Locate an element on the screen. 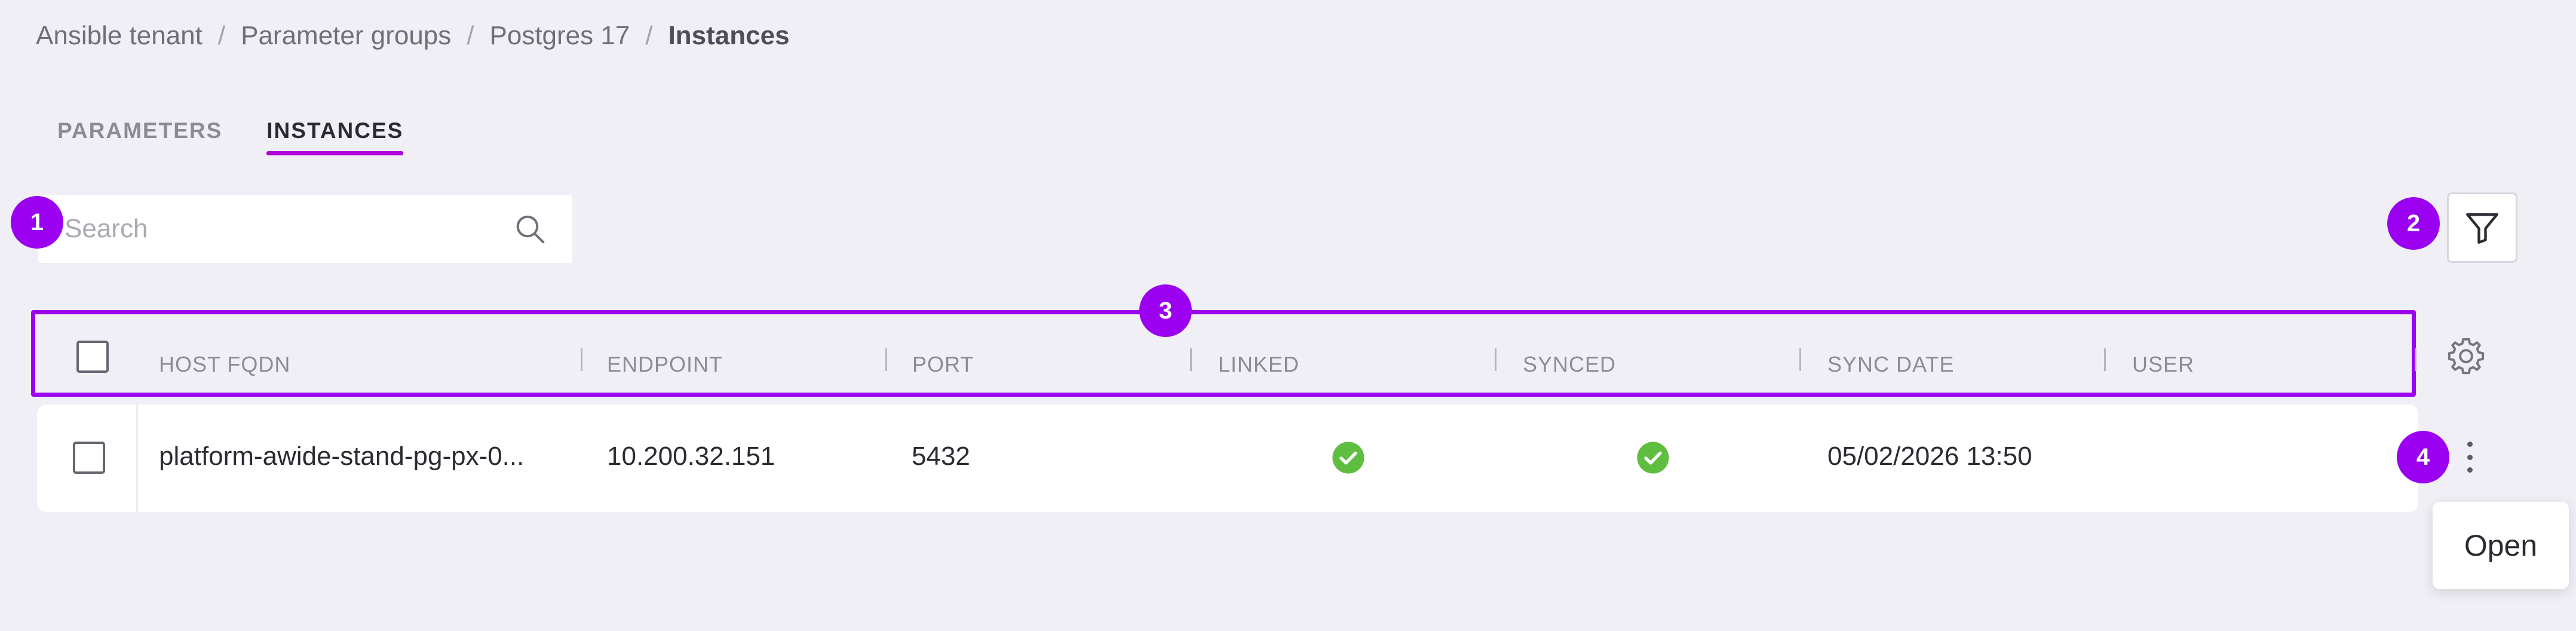  search-icon is located at coordinates (530, 229).